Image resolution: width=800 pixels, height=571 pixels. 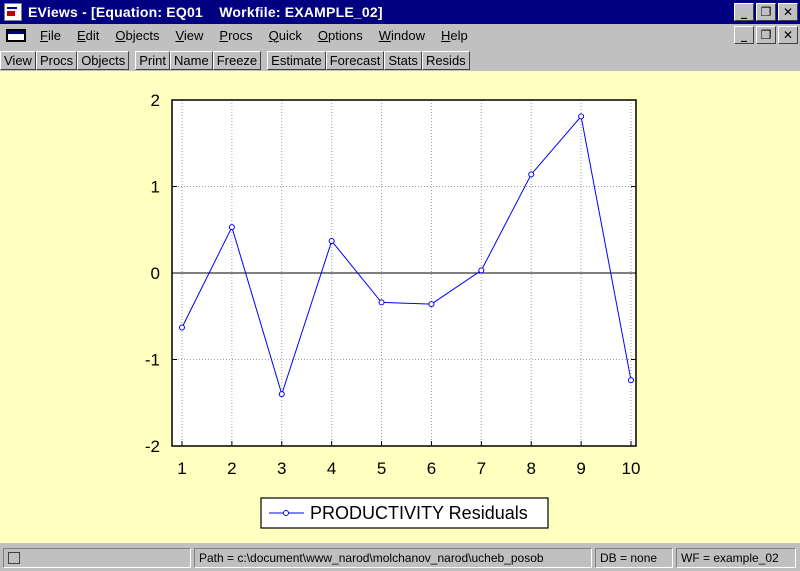 I want to click on menu-file: File, so click(x=50, y=35).